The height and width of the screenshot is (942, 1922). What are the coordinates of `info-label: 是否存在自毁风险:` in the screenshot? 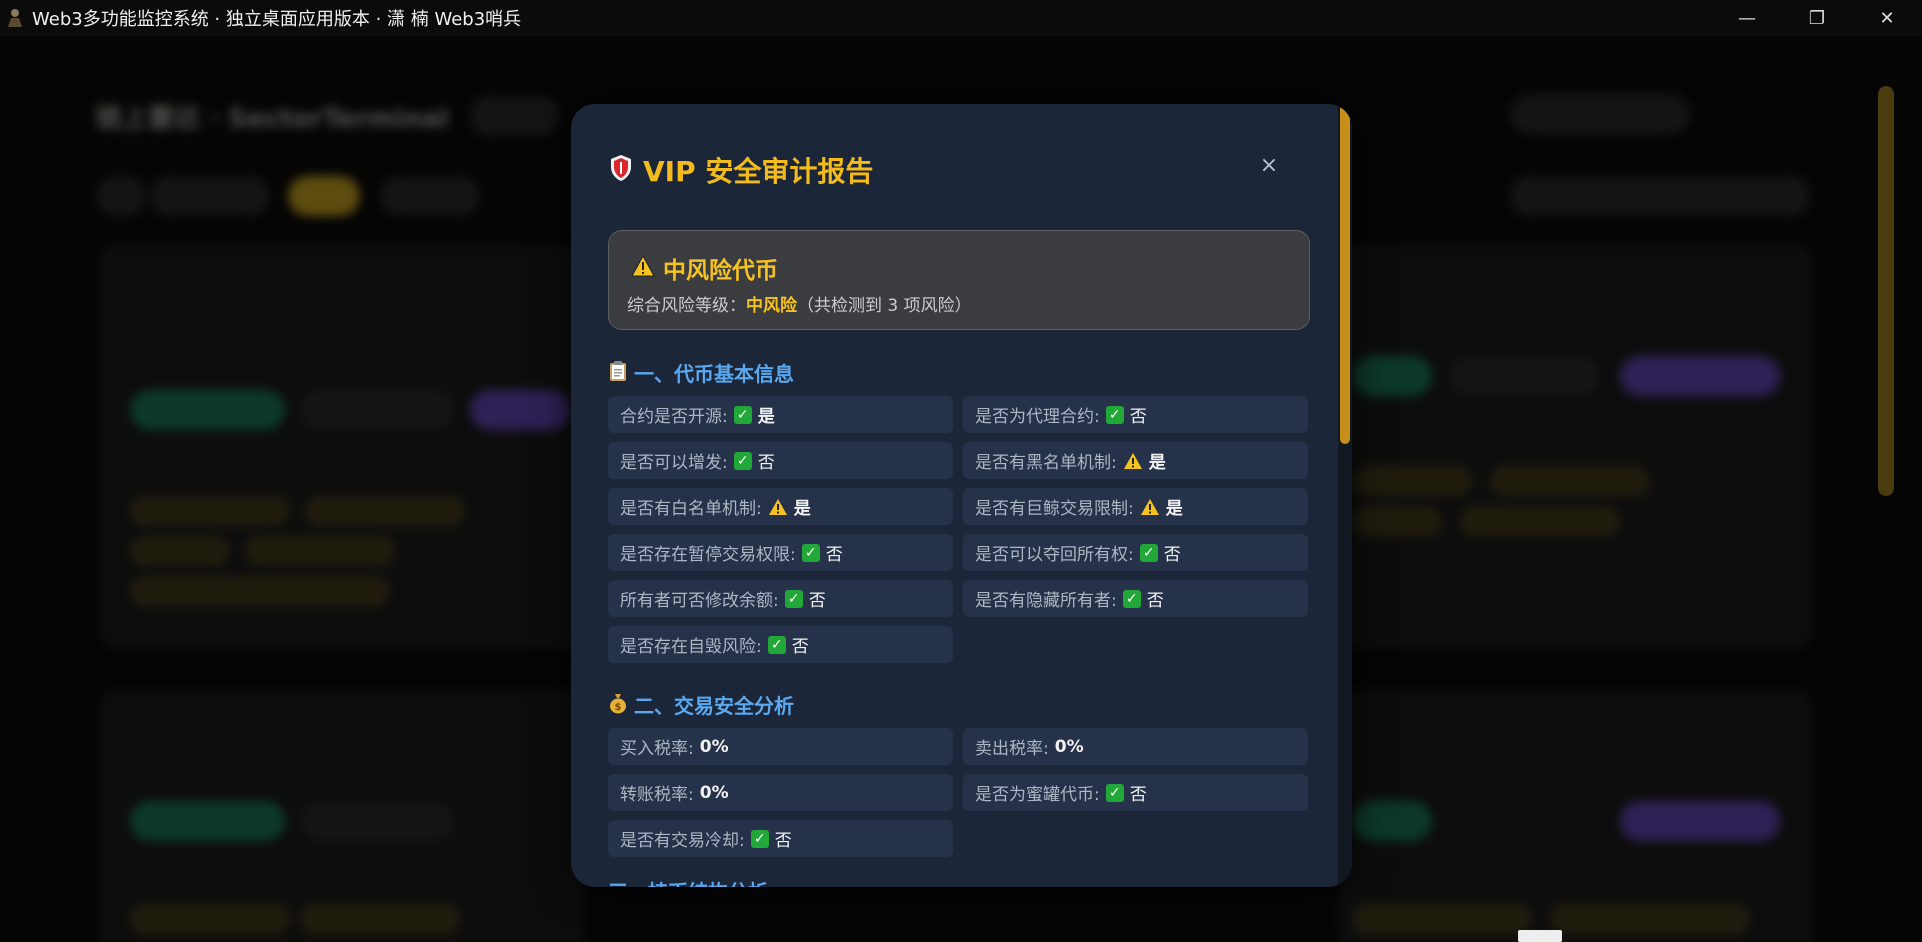 It's located at (691, 647).